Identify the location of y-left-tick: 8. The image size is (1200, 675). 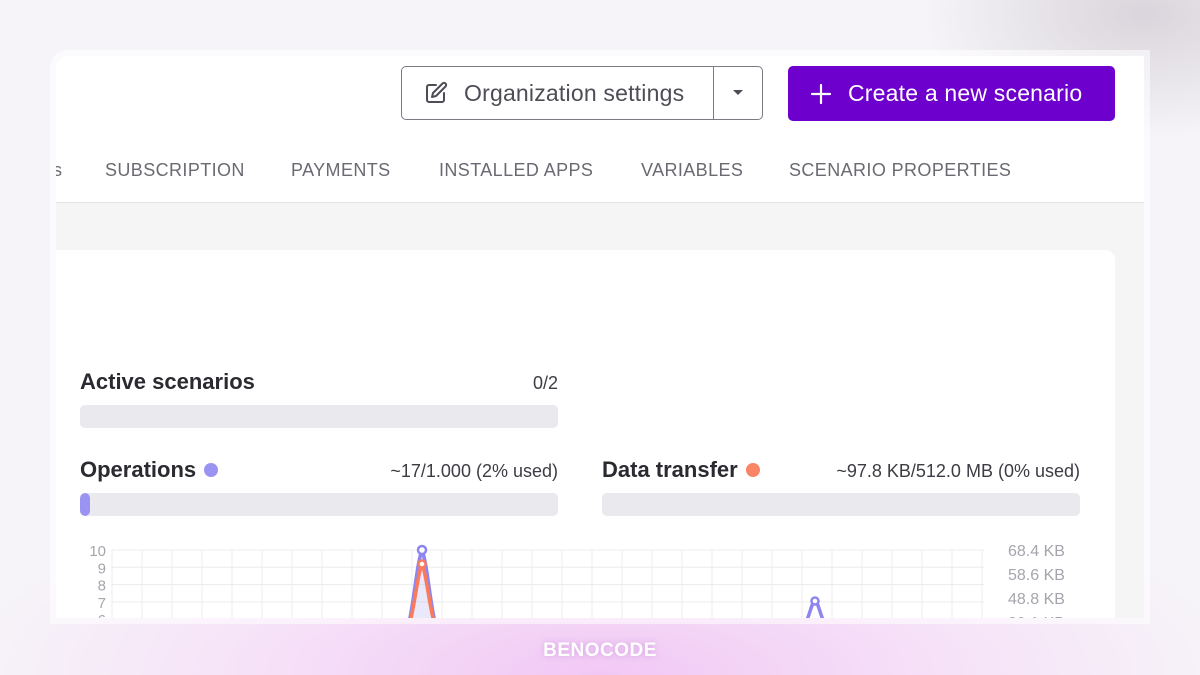
(102, 586).